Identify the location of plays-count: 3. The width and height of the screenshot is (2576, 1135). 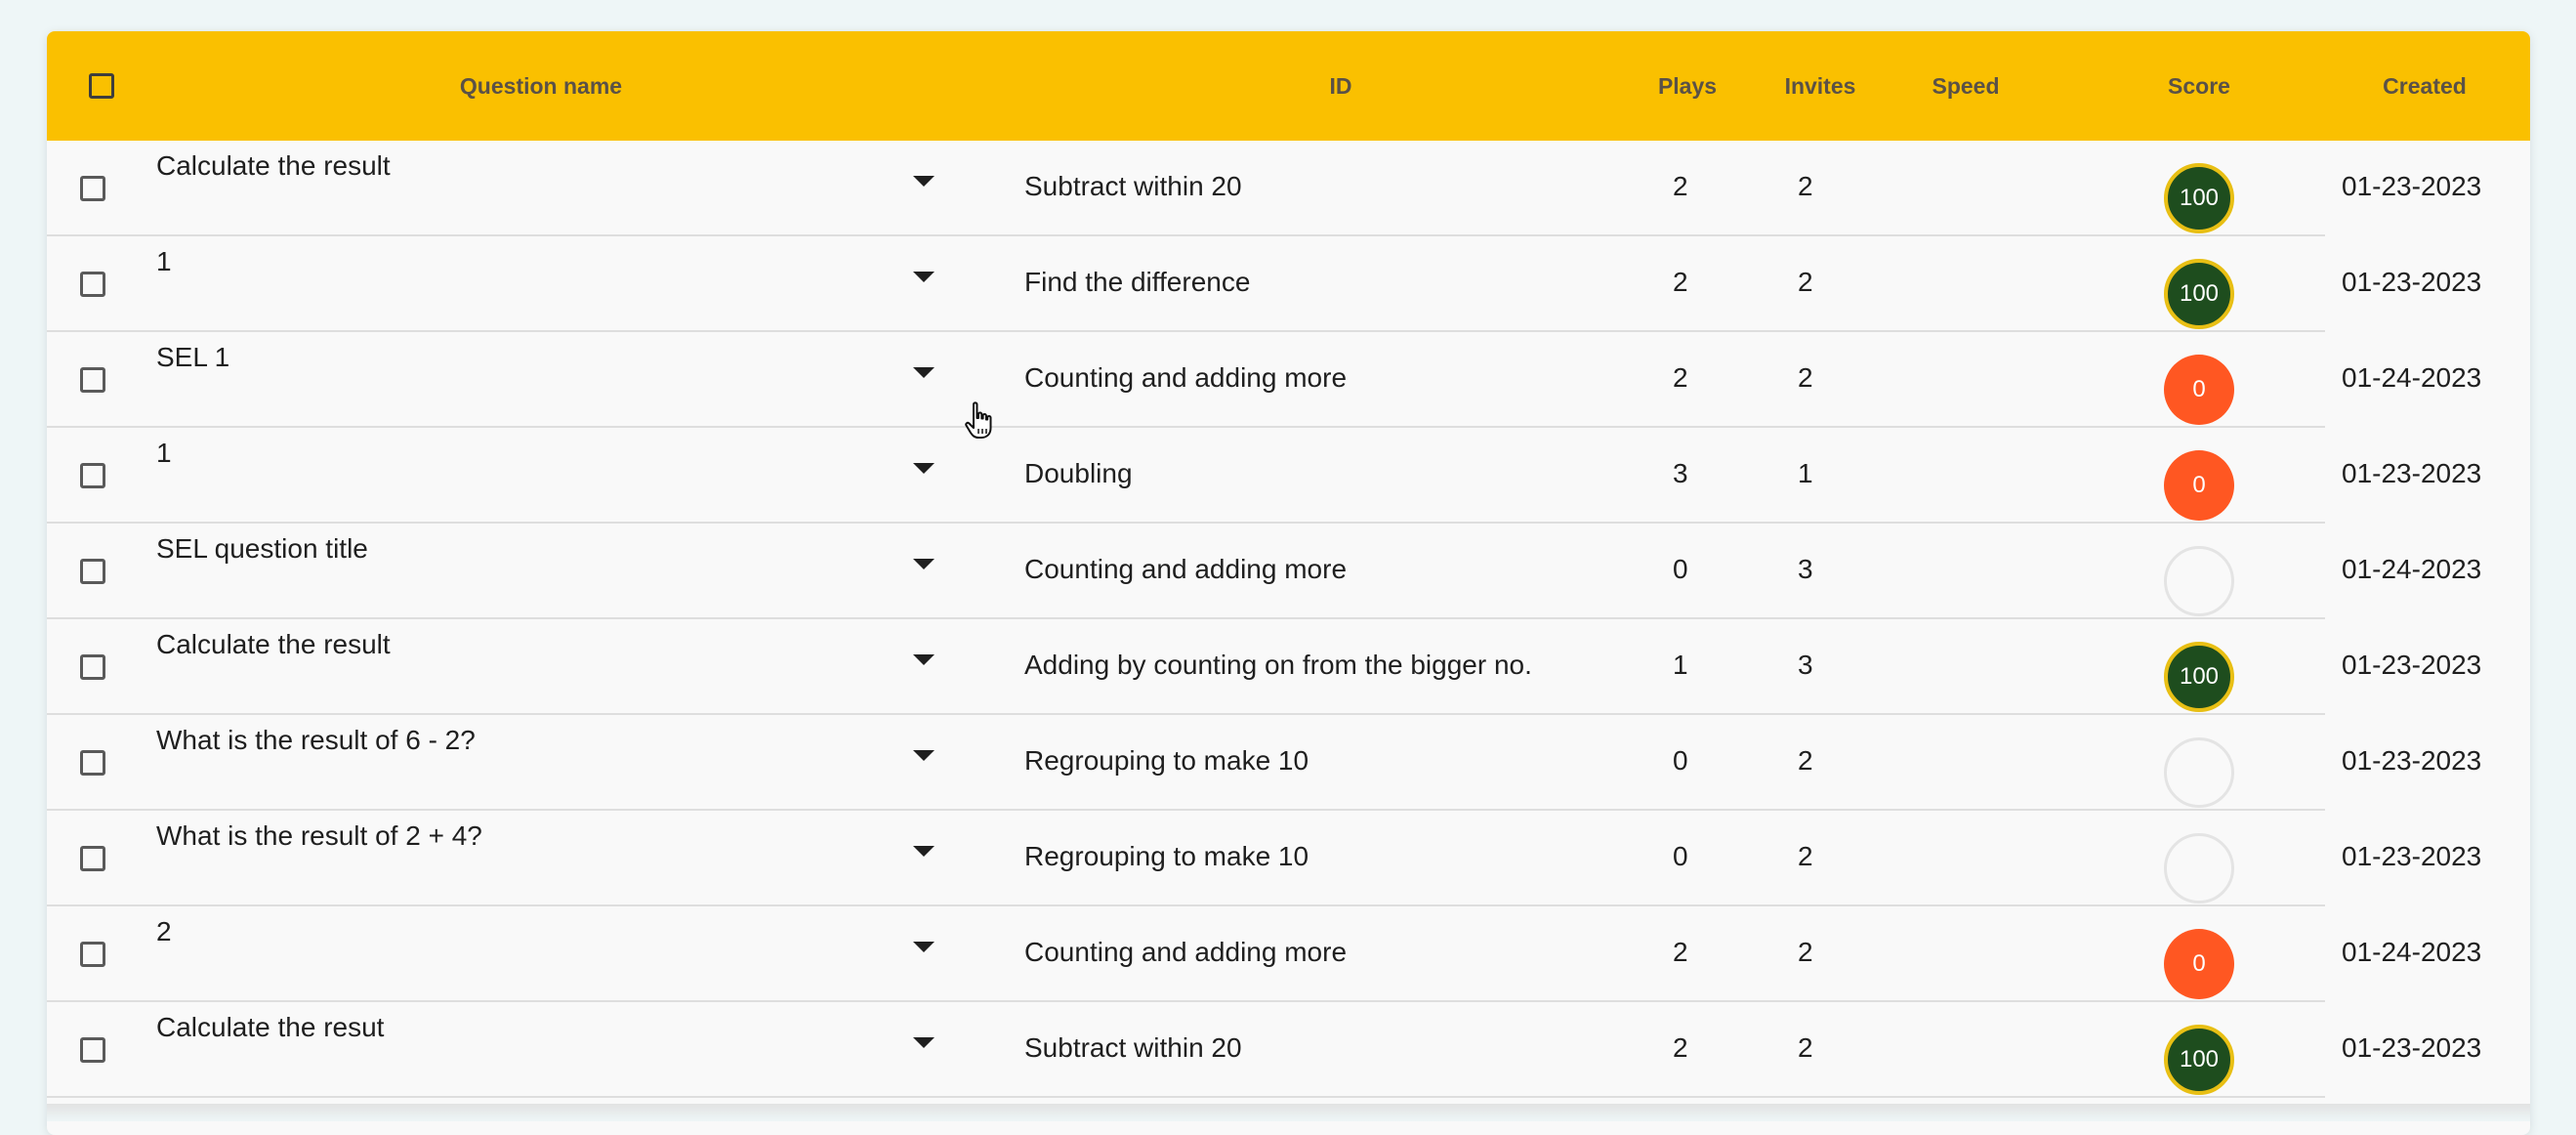
(1680, 473).